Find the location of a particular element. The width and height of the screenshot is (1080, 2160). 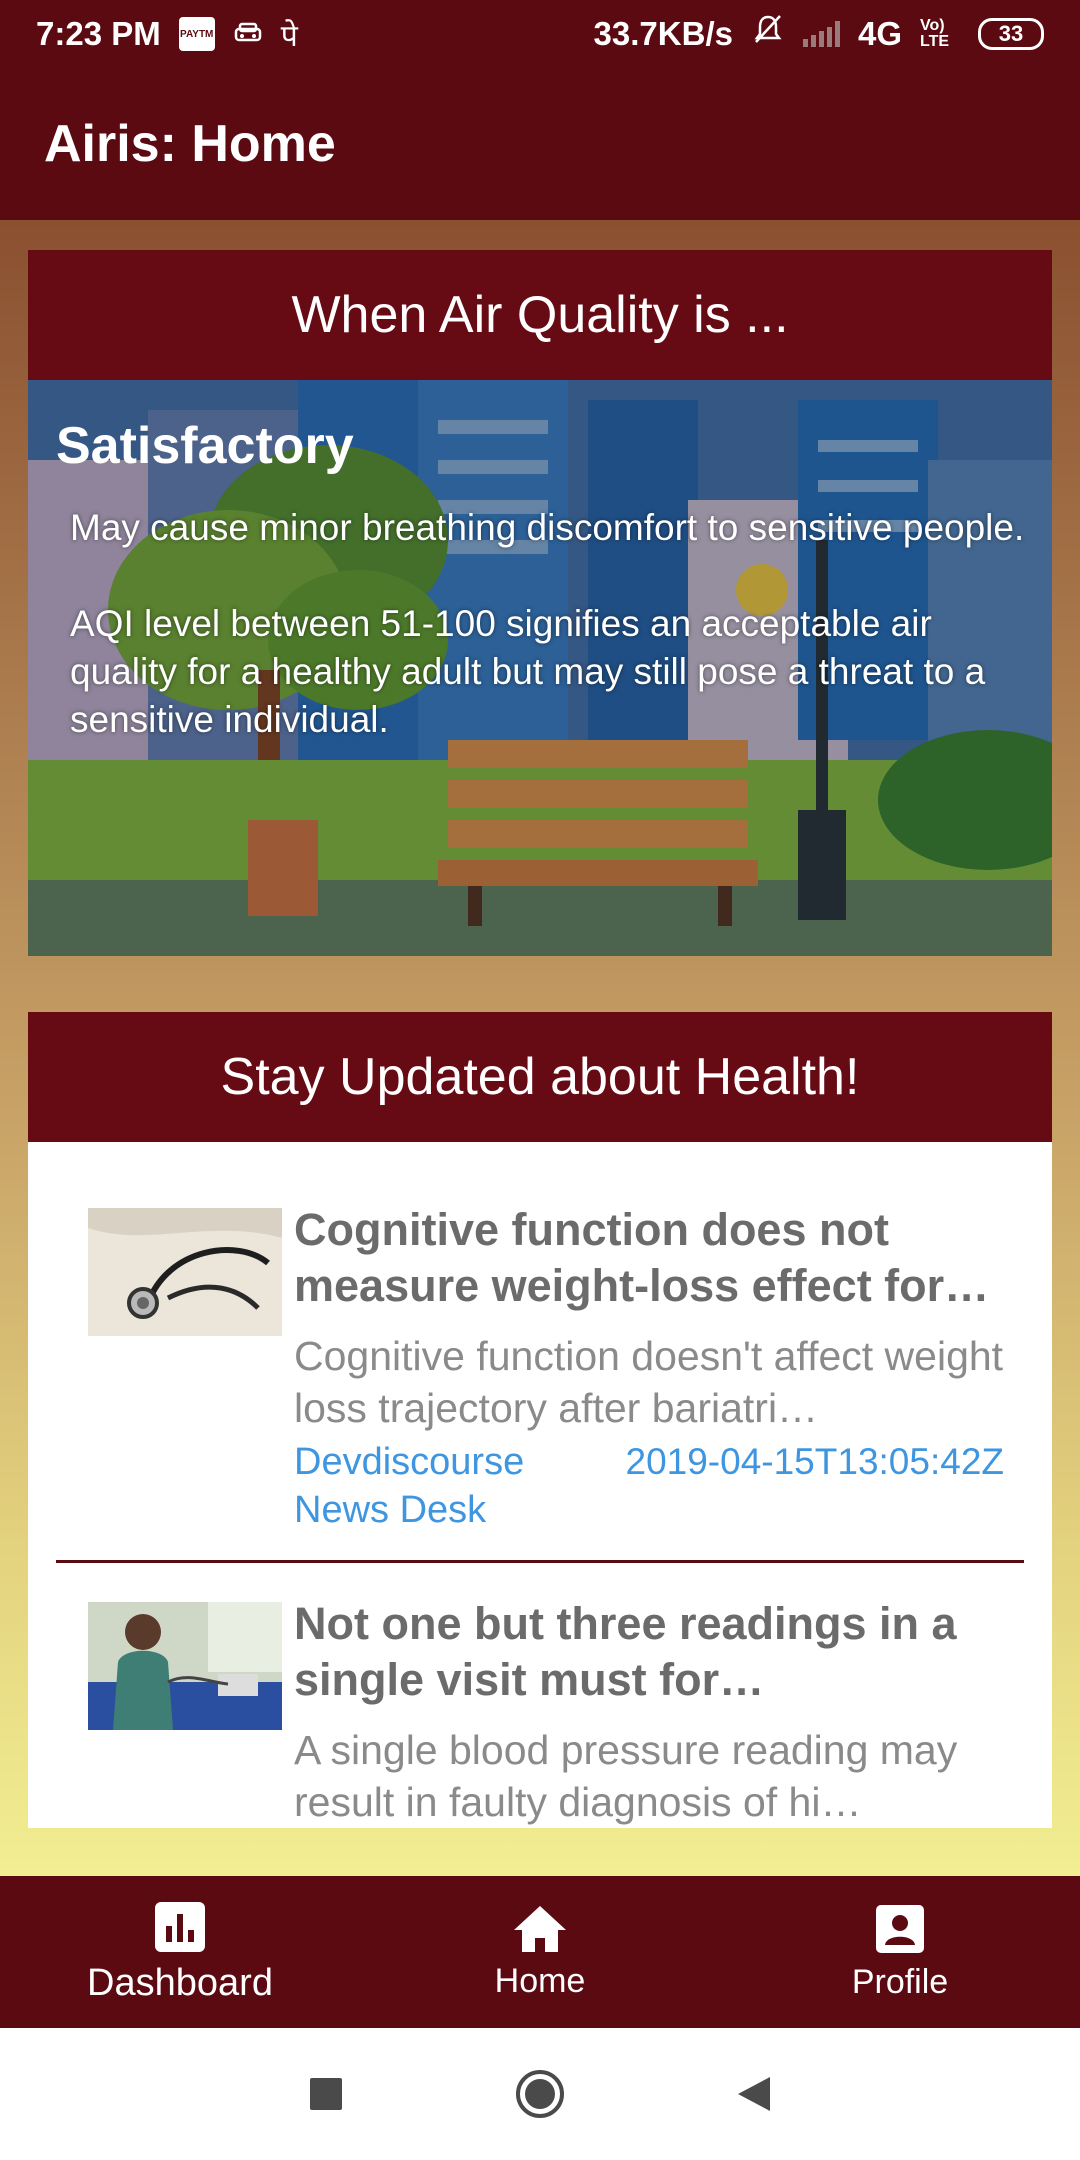

home-icon is located at coordinates (540, 1928).